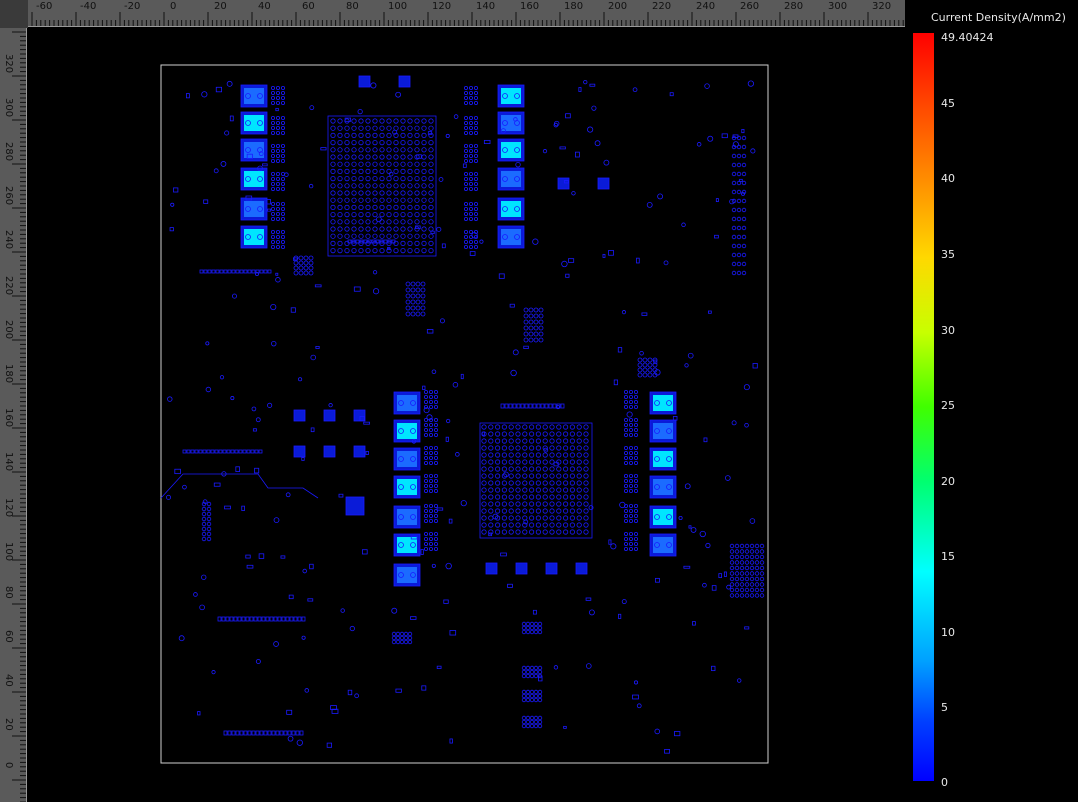  I want to click on power-stage-hotspot, so click(254, 96).